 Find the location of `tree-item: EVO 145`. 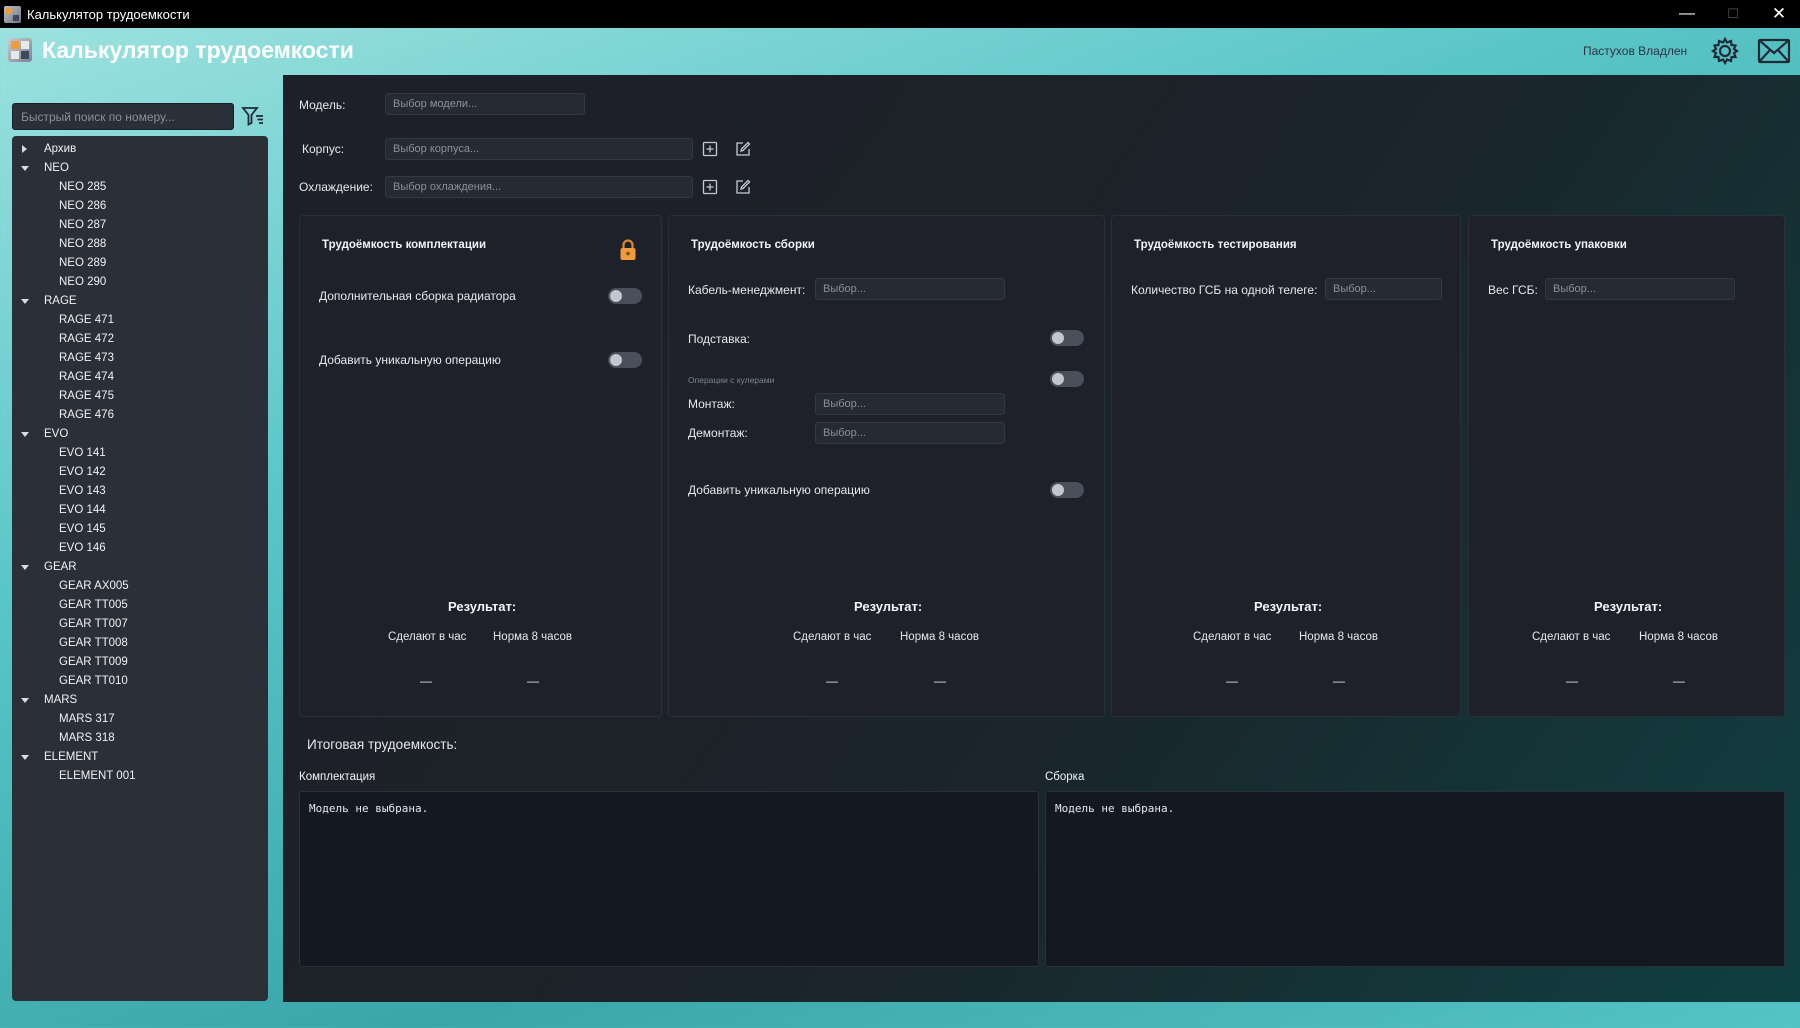

tree-item: EVO 145 is located at coordinates (140, 528).